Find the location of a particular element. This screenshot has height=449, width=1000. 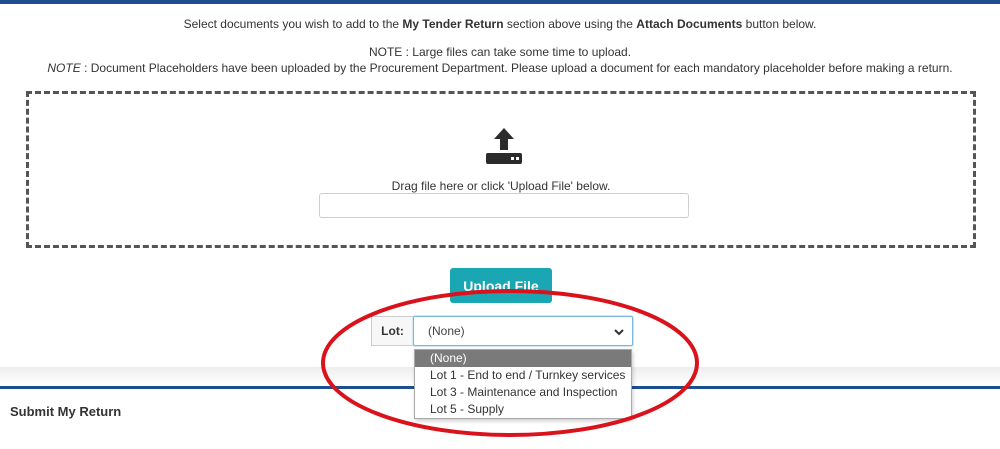

submit-return-heading: Submit My Return is located at coordinates (66, 411).